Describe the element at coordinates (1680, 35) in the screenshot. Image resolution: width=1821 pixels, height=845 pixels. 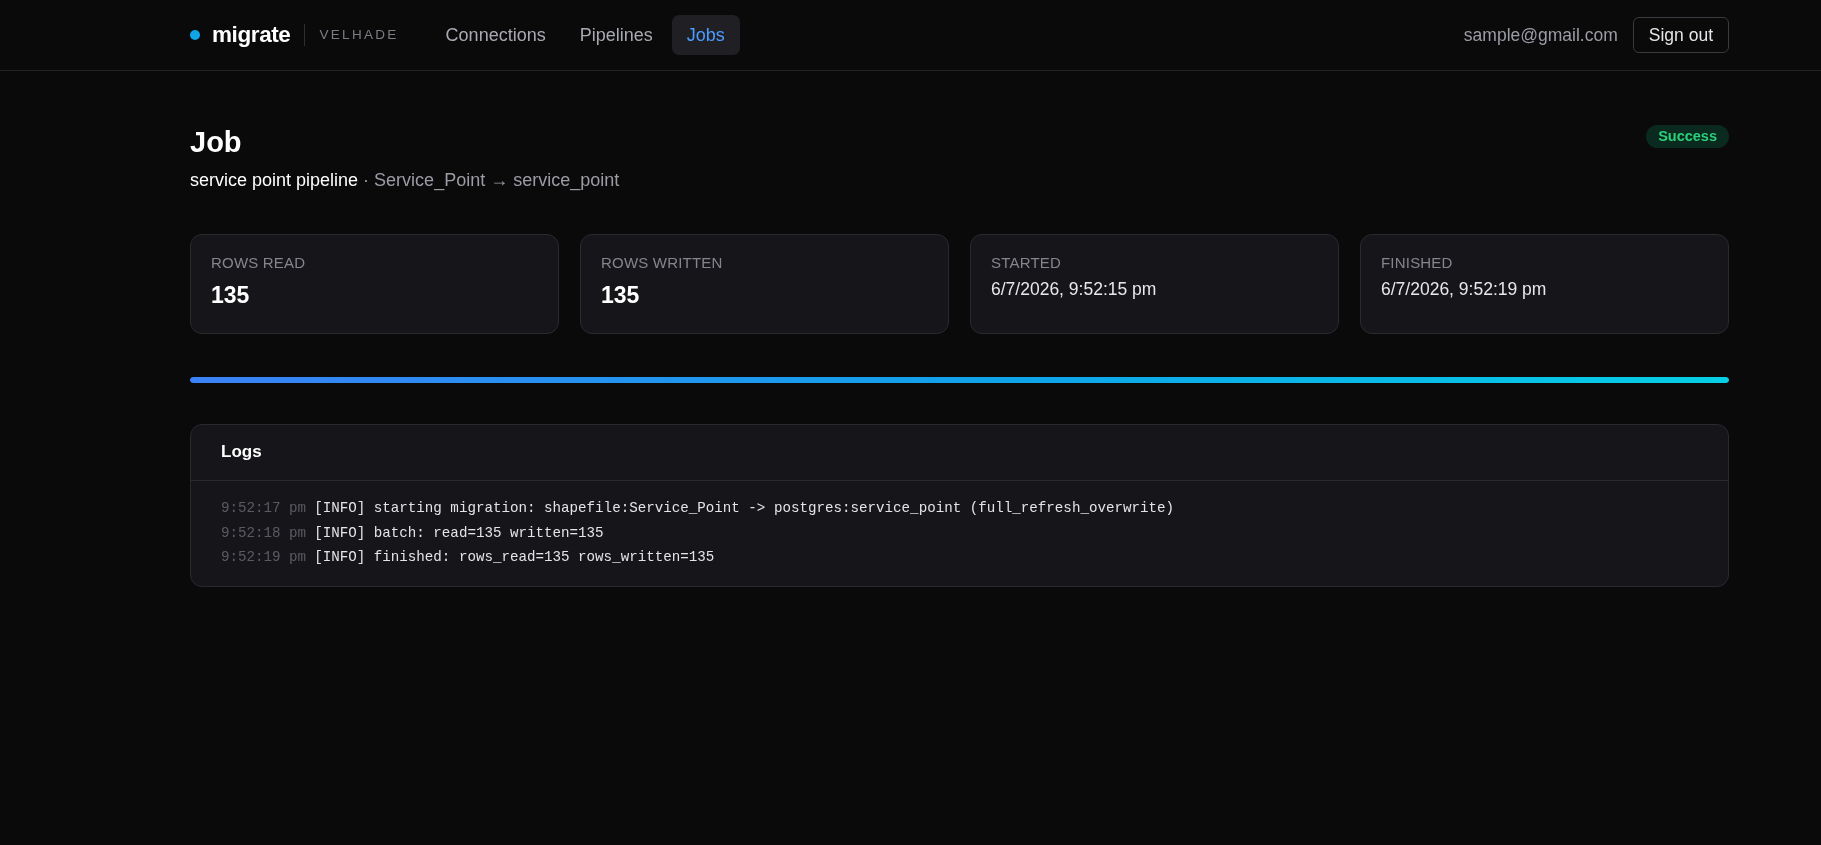
I see `sign-out-button: Sign out` at that location.